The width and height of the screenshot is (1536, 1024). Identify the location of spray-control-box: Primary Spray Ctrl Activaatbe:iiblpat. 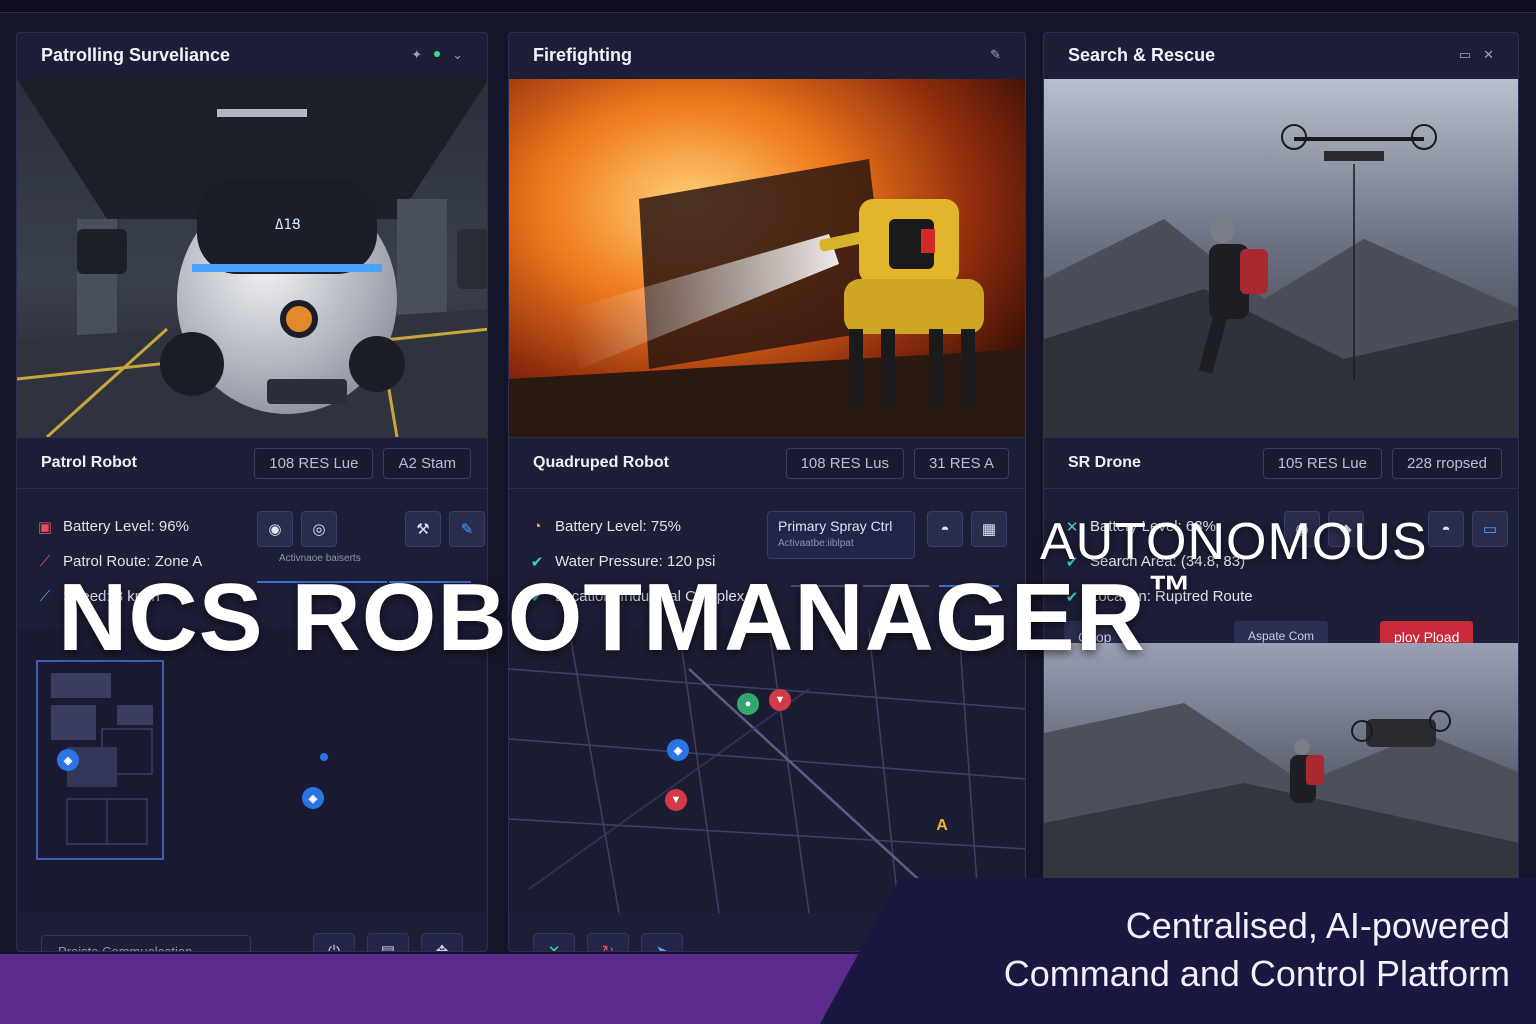
(841, 535).